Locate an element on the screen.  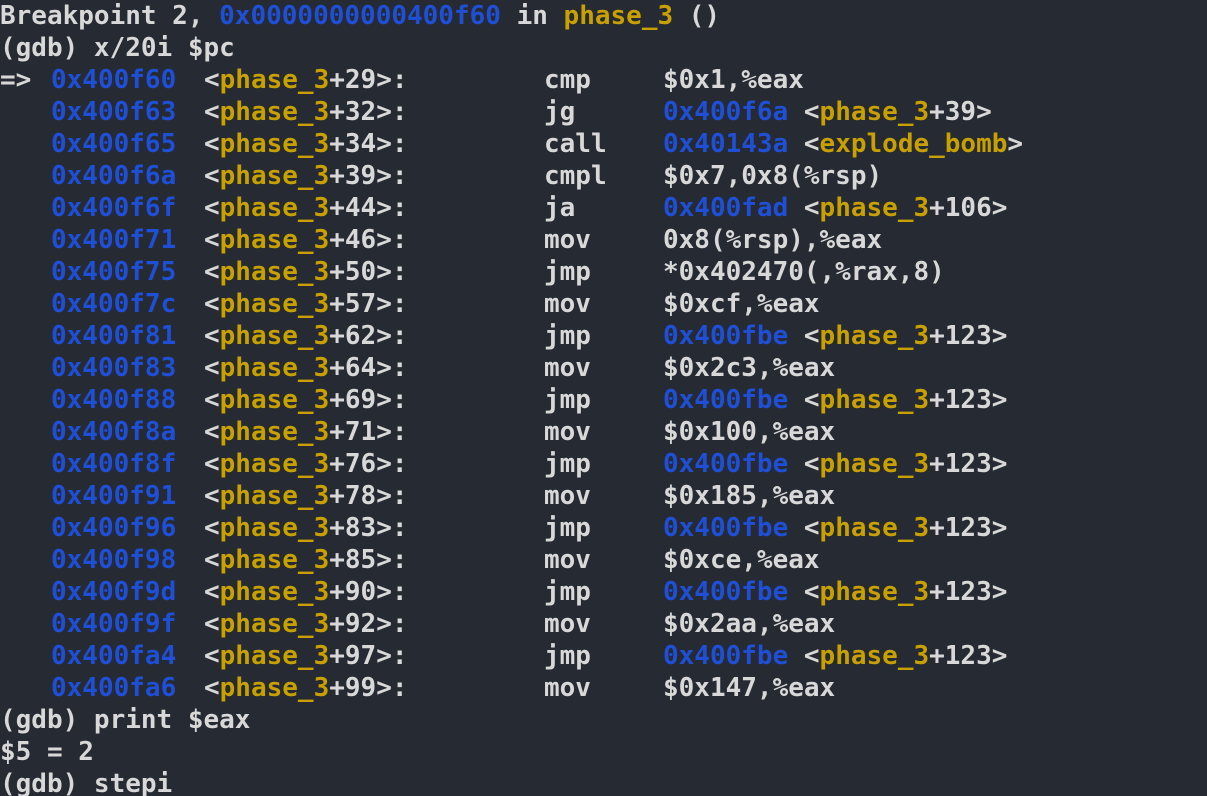
operand-part: > is located at coordinates (1015, 144).